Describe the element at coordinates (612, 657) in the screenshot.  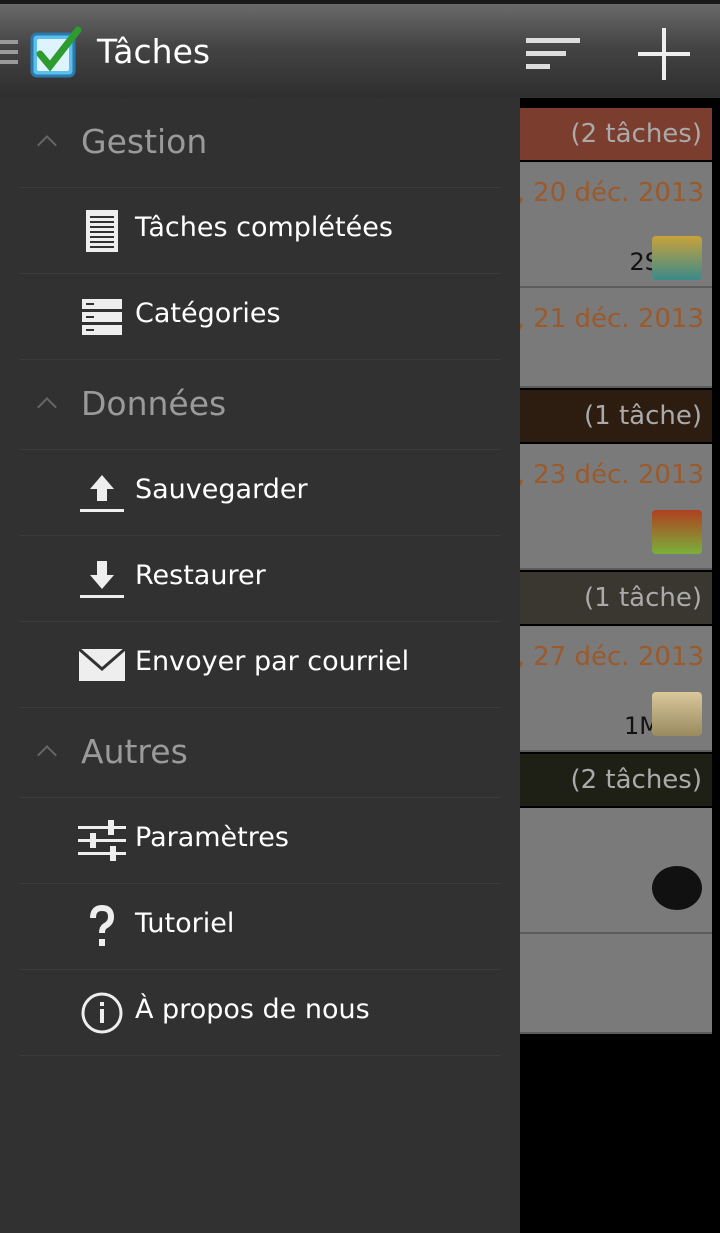
I see `task-date: n, 27 déc. 2013` at that location.